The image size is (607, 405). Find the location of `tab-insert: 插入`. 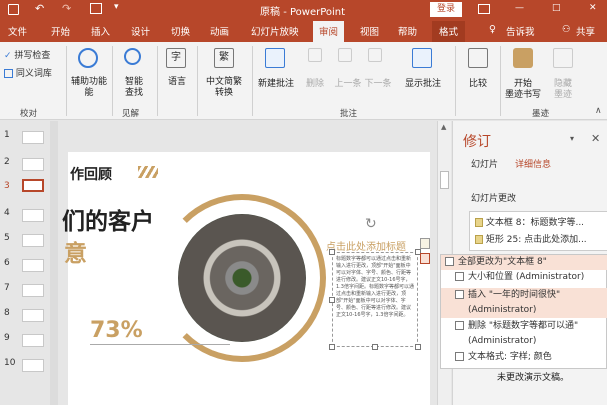

tab-insert: 插入 is located at coordinates (100, 31).